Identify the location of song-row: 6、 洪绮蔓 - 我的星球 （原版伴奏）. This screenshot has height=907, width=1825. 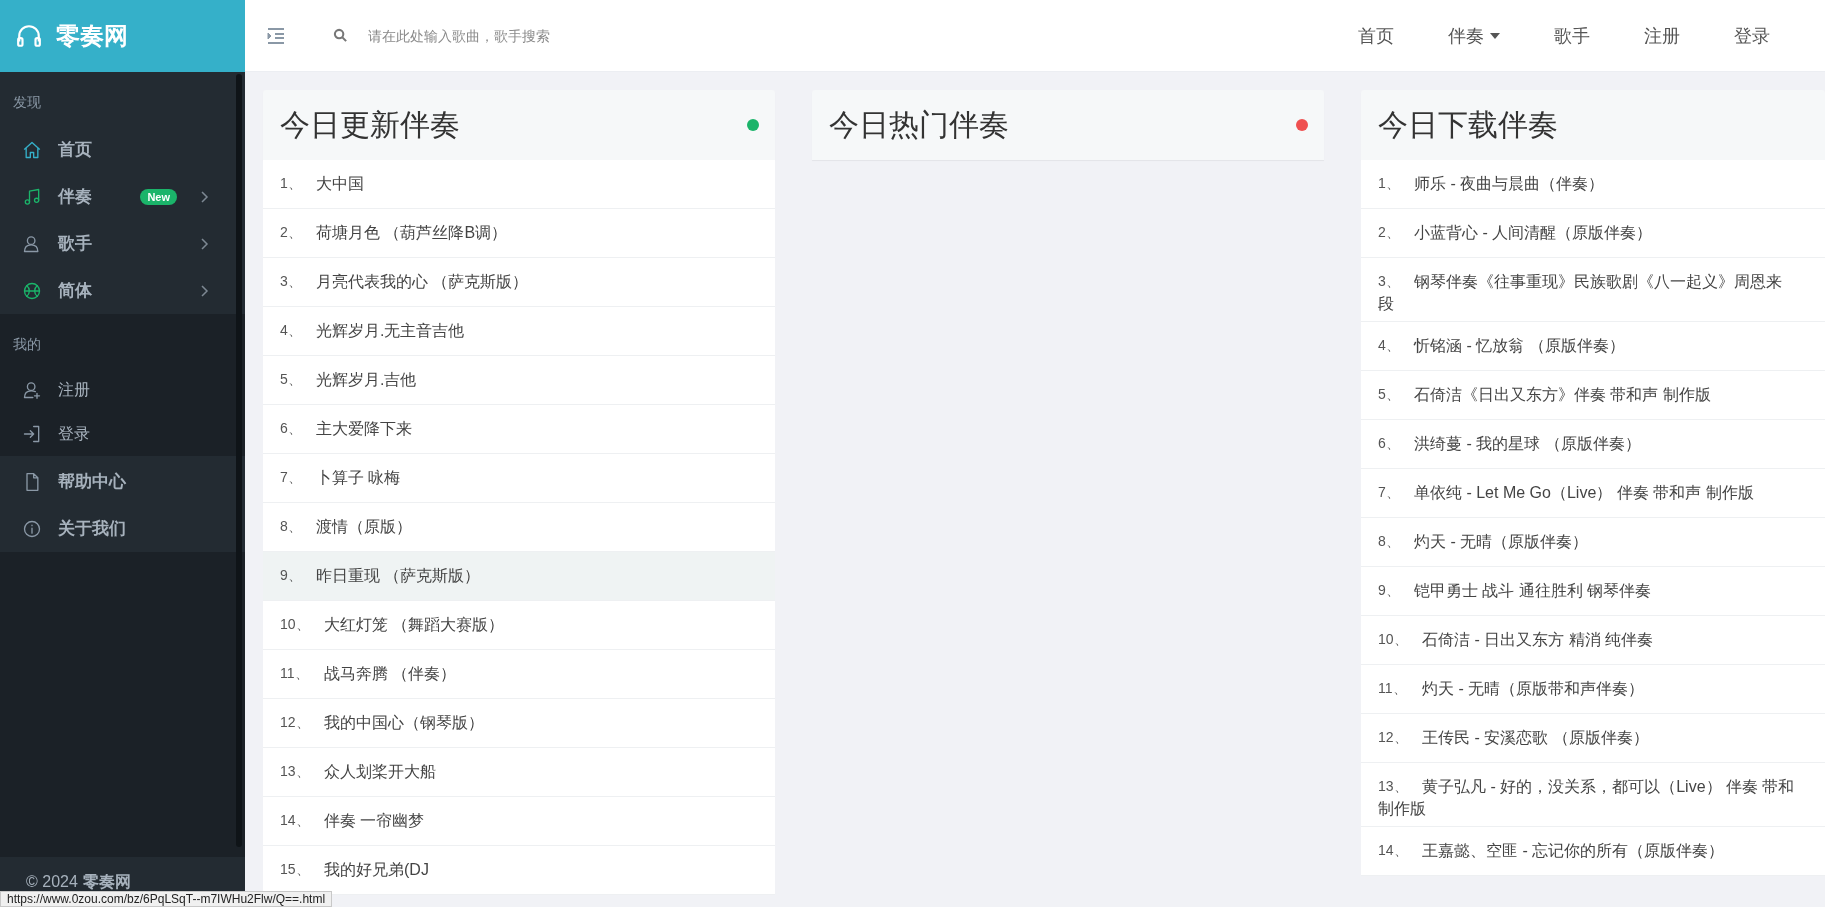
(1593, 444).